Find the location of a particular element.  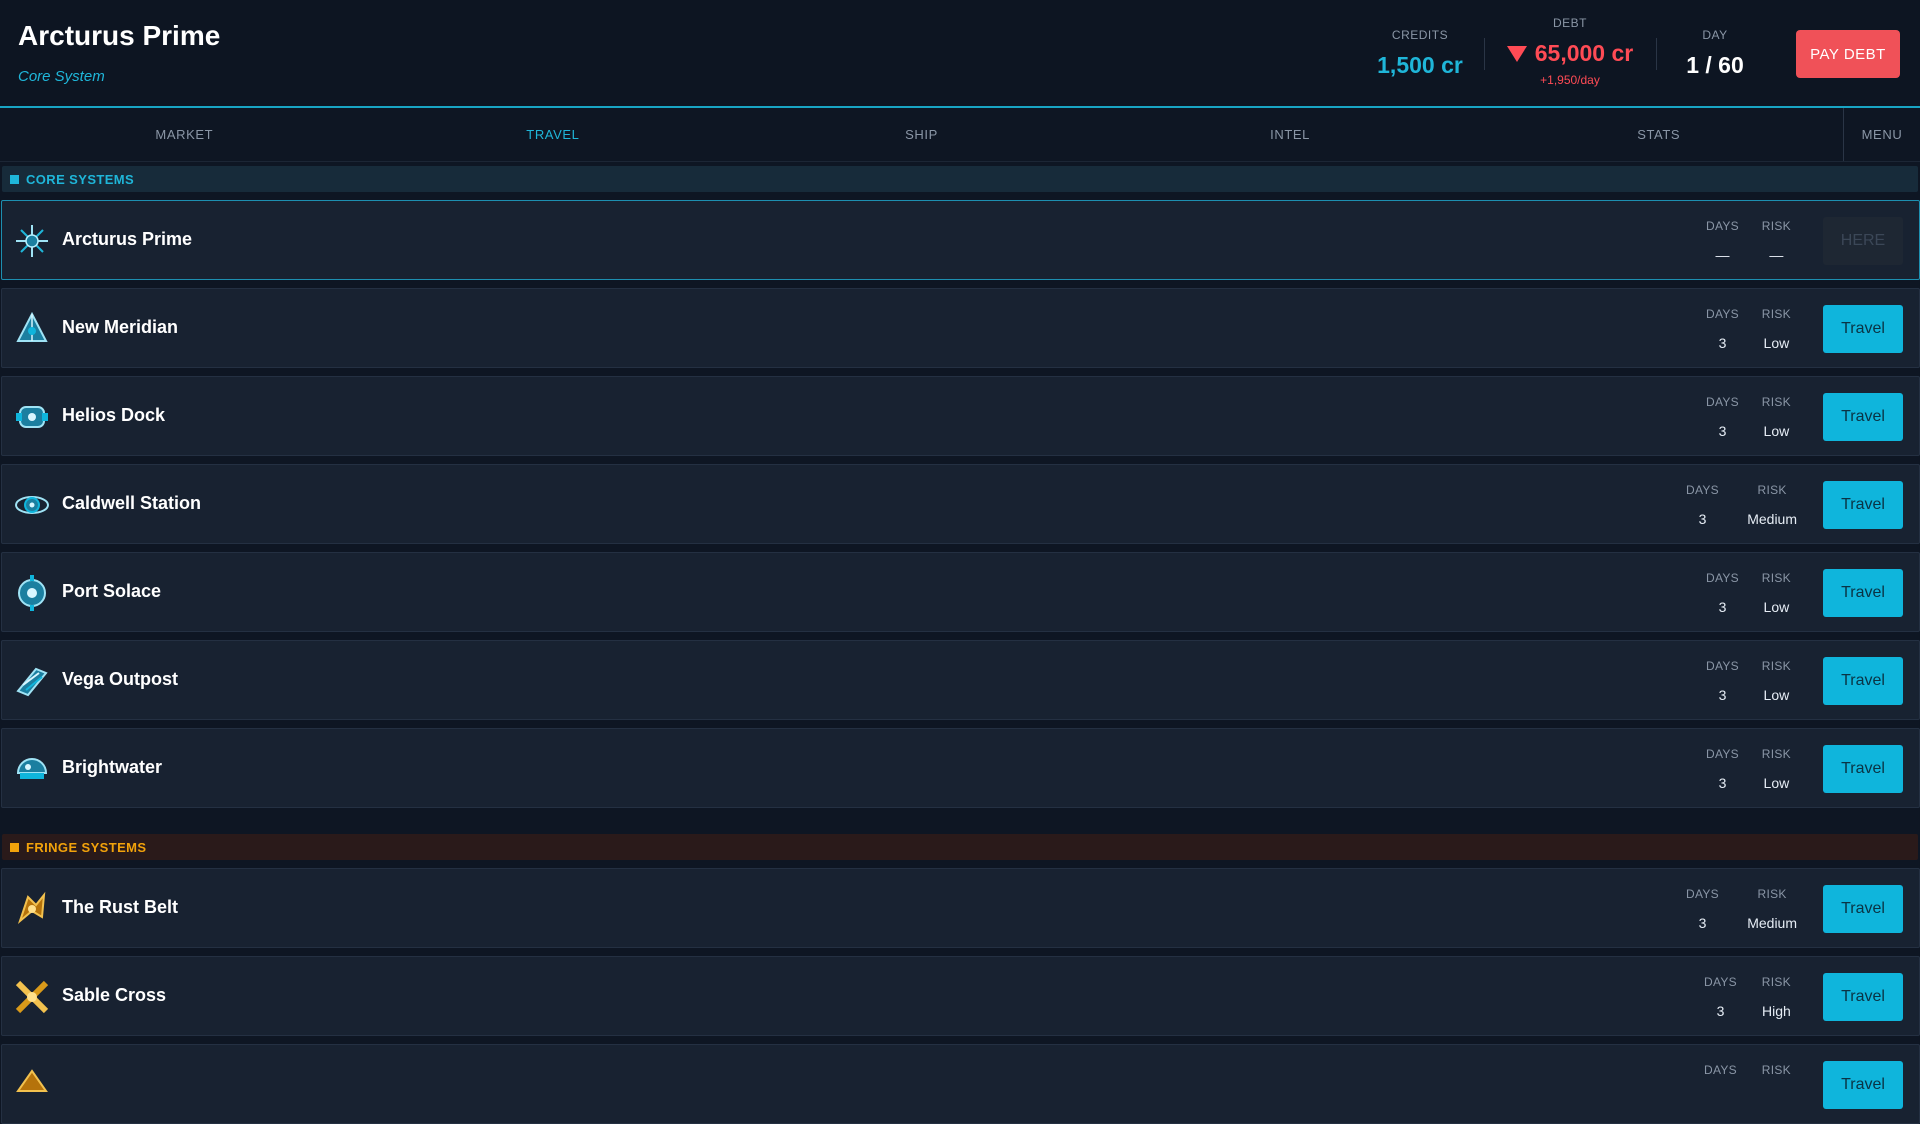

travel-days: DAYS is located at coordinates (1720, 1070).